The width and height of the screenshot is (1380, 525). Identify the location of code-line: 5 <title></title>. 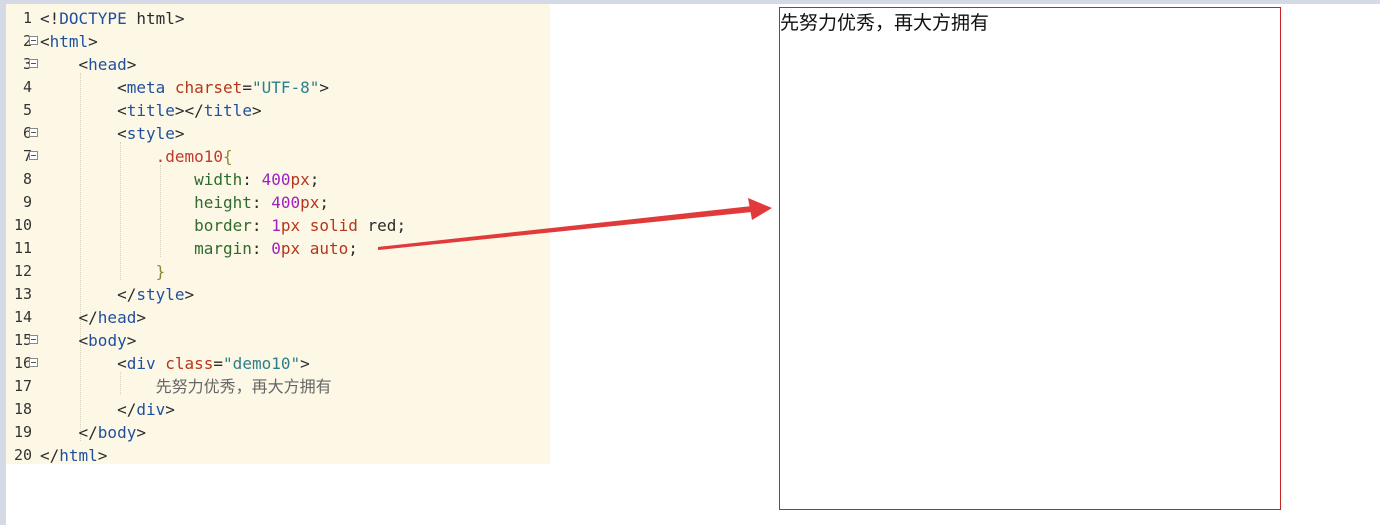
(278, 110).